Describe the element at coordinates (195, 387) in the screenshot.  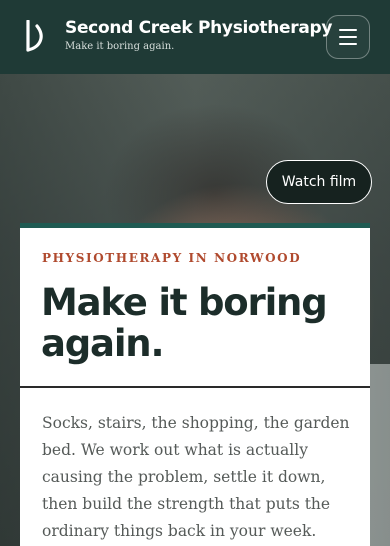
I see `divider` at that location.